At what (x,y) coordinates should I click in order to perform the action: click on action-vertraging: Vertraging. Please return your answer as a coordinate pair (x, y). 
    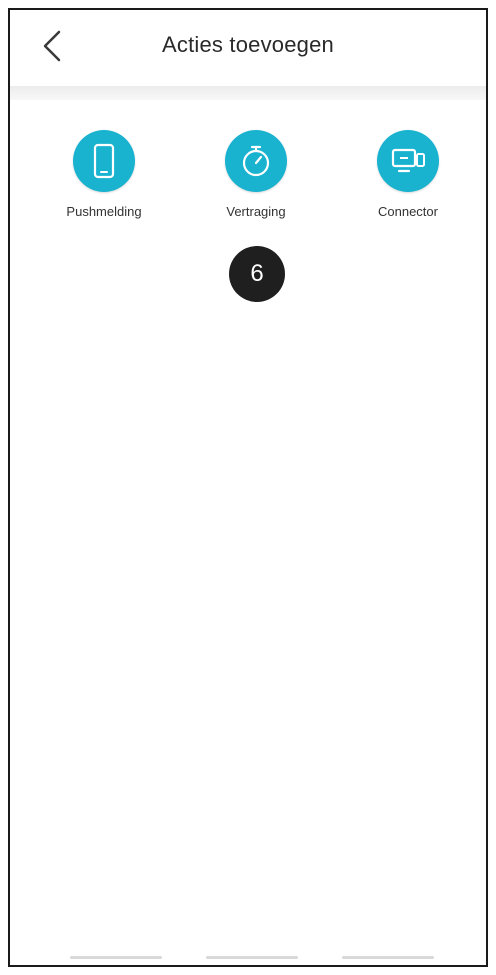
    Looking at the image, I should click on (256, 174).